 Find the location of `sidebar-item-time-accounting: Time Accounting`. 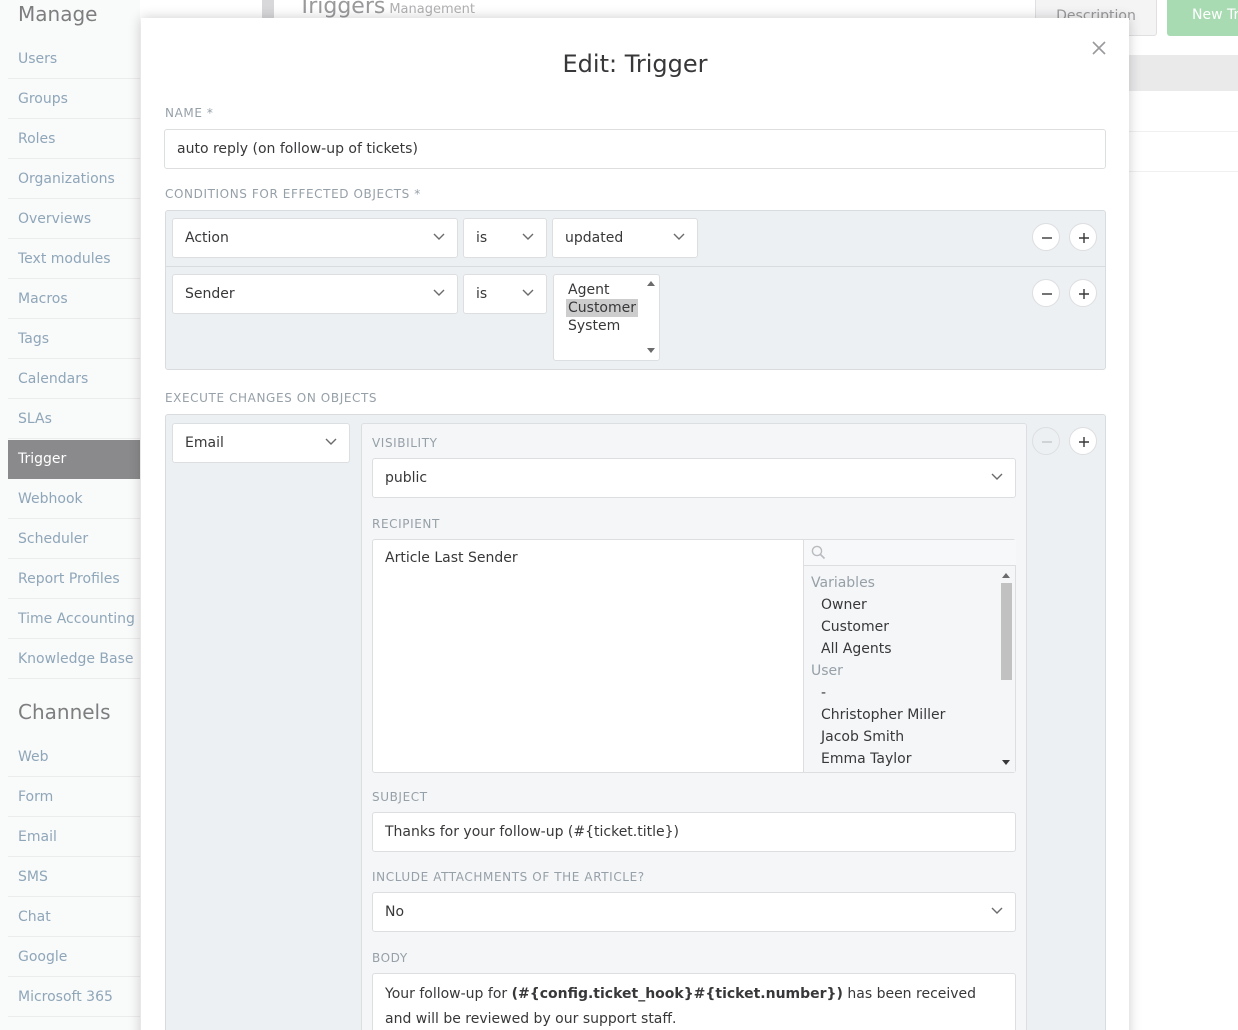

sidebar-item-time-accounting: Time Accounting is located at coordinates (74, 619).